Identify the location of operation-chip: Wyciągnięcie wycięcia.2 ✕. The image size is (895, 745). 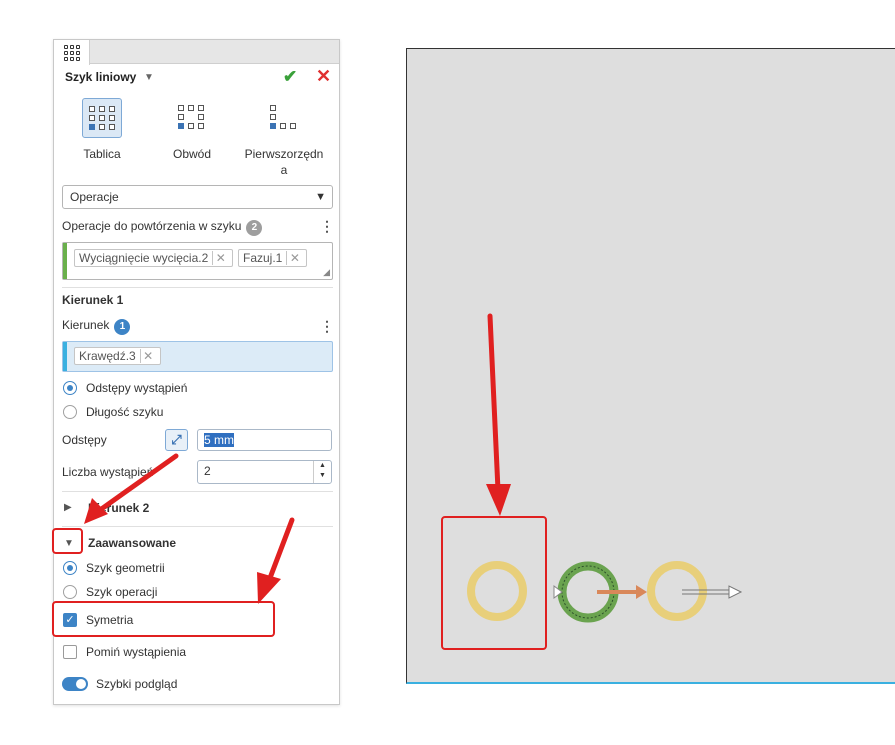
(154, 258).